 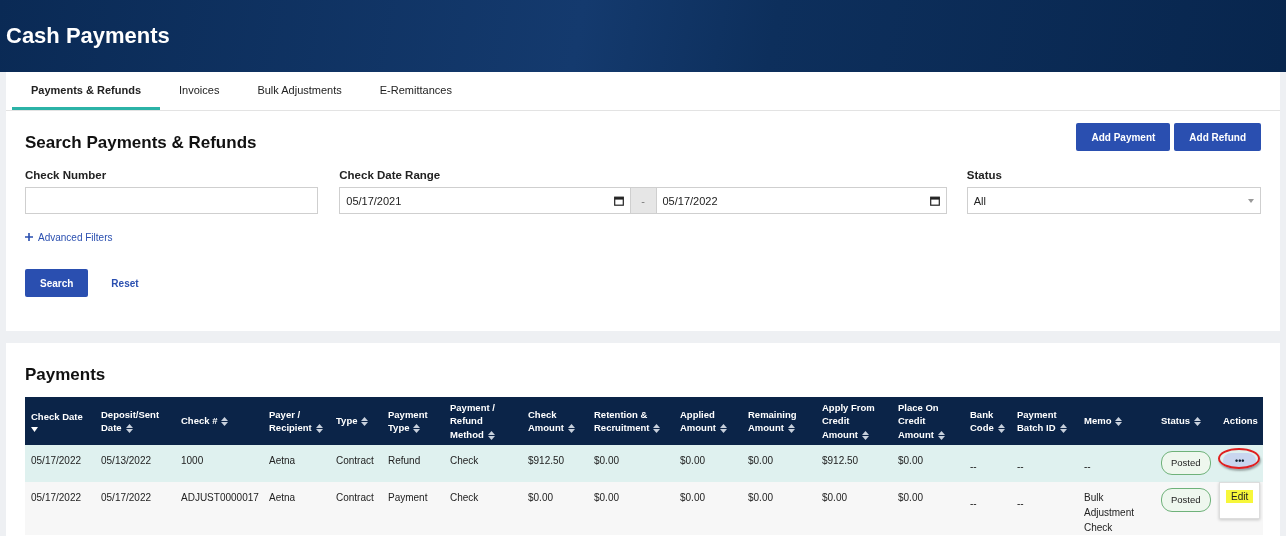 I want to click on status-dropdown: All, so click(x=1113, y=200).